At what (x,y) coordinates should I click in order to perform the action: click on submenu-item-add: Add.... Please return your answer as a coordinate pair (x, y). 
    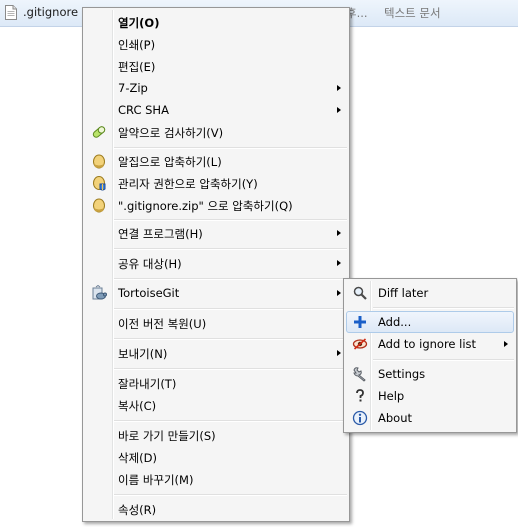
    Looking at the image, I should click on (430, 322).